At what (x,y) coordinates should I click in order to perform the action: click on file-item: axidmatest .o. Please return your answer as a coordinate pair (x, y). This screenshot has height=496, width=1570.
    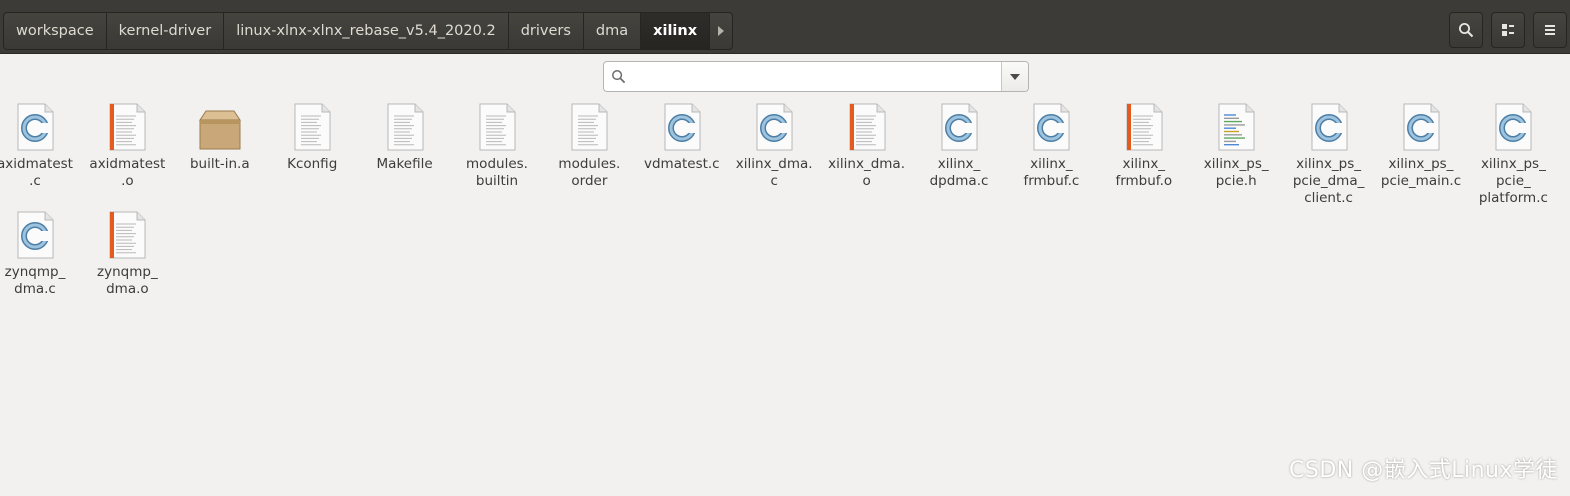
    Looking at the image, I should click on (127, 145).